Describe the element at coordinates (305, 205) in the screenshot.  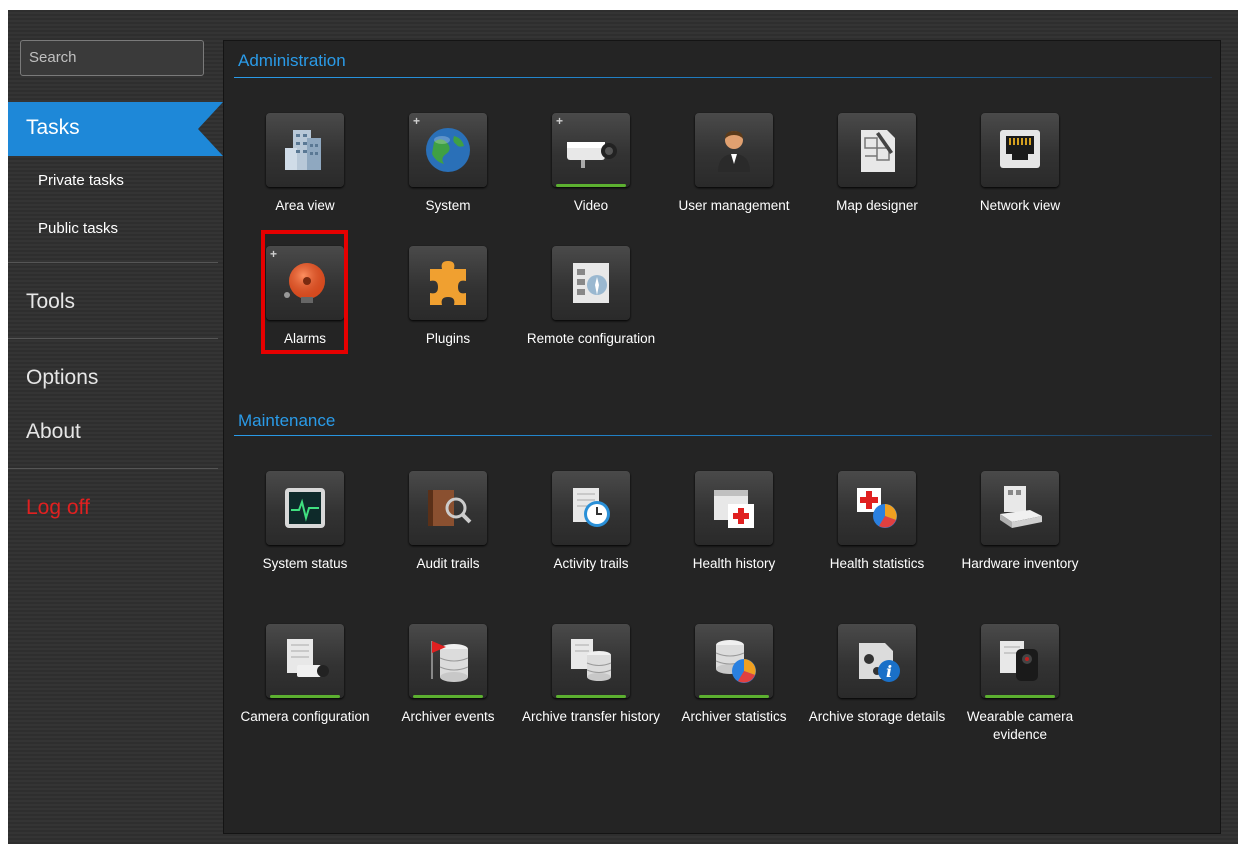
I see `tile-label: Area view` at that location.